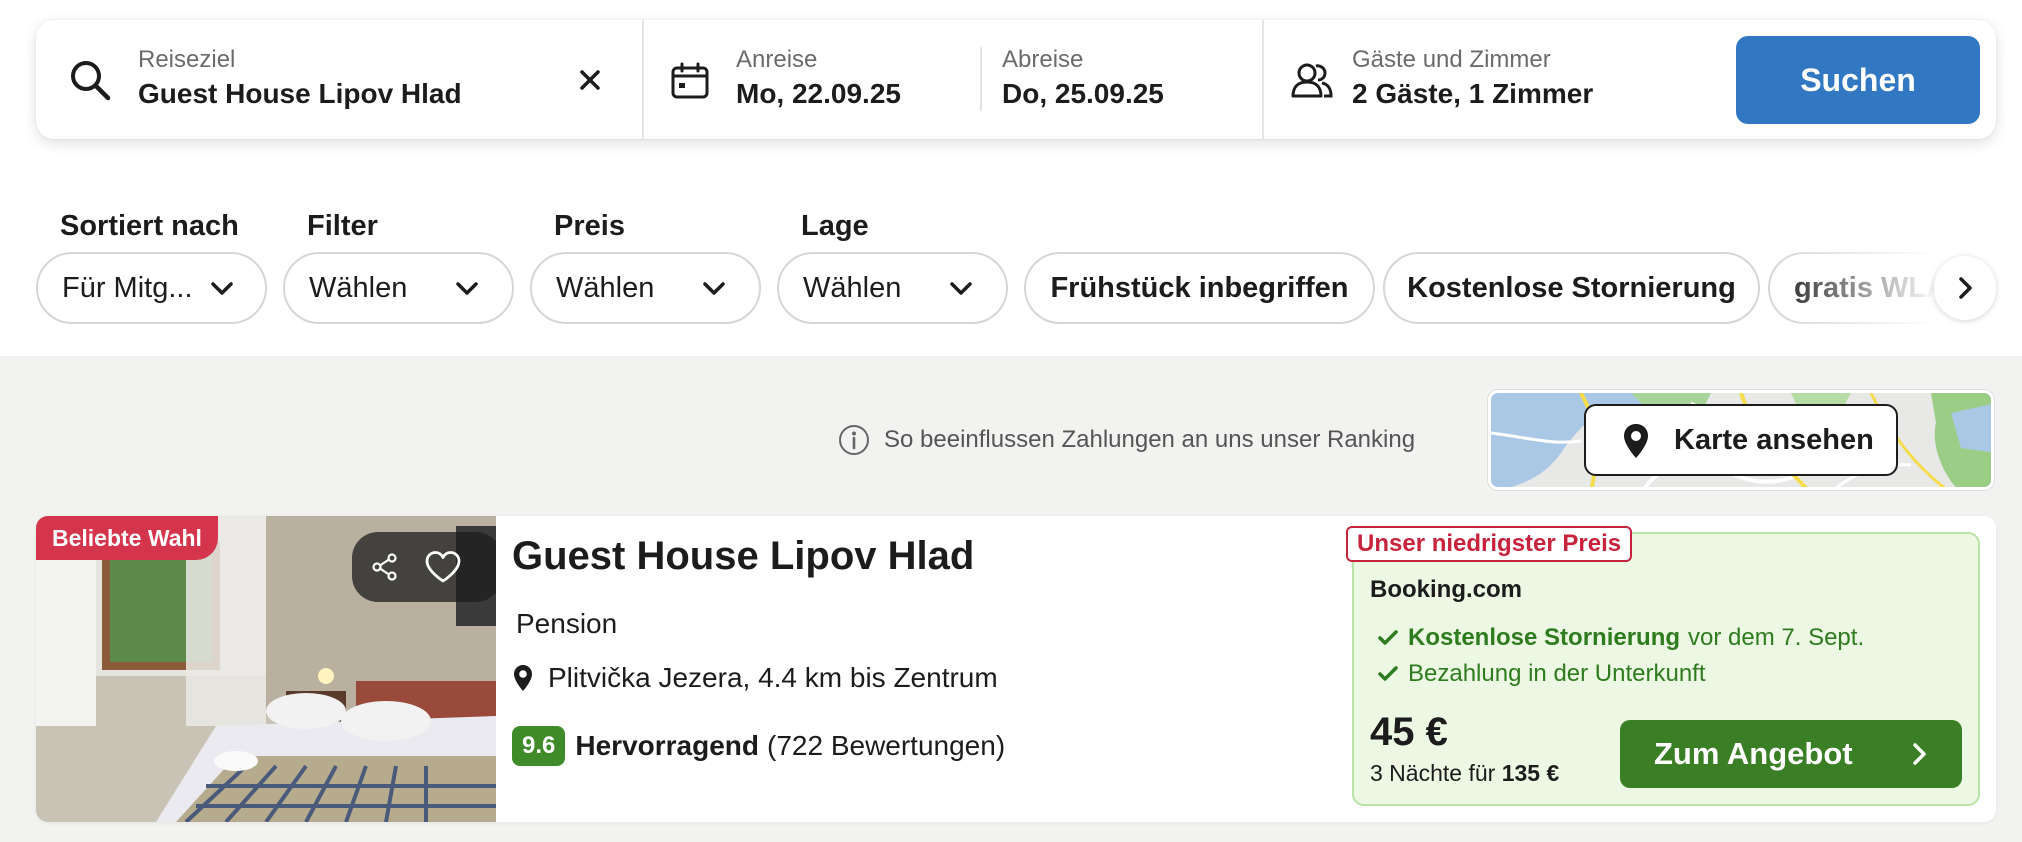 Image resolution: width=2022 pixels, height=842 pixels. I want to click on checkin-label: Anreise, so click(777, 59).